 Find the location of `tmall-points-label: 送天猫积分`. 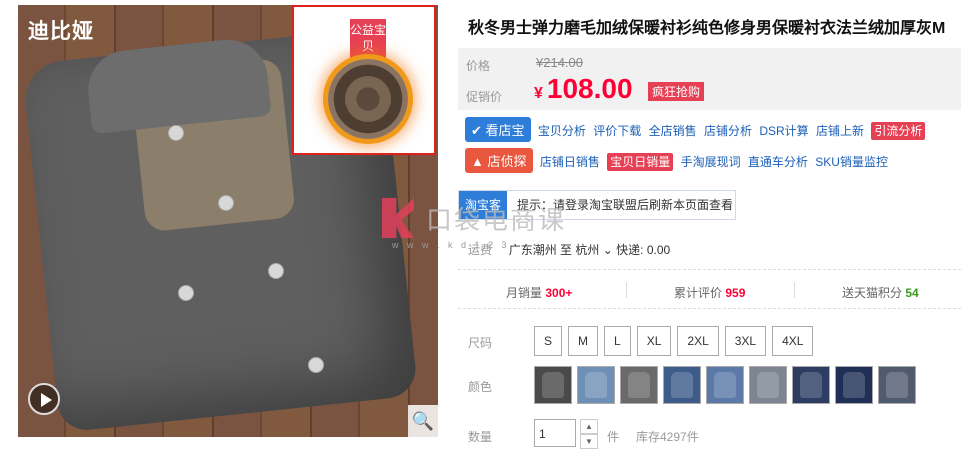

tmall-points-label: 送天猫积分 is located at coordinates (872, 293).